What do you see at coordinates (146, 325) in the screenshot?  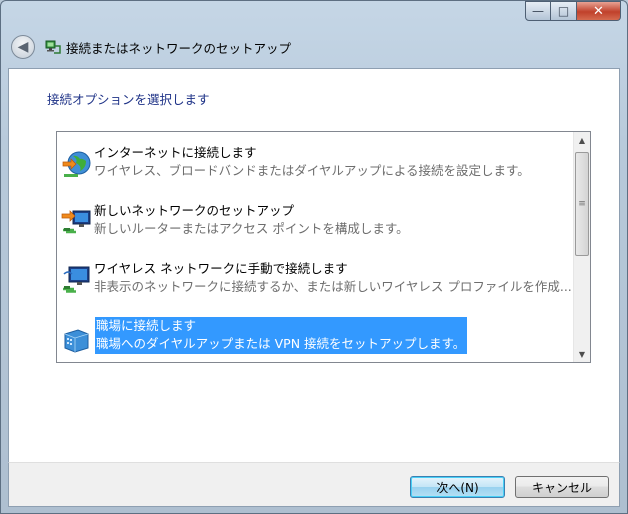 I see `option-title: 職場に接続します` at bounding box center [146, 325].